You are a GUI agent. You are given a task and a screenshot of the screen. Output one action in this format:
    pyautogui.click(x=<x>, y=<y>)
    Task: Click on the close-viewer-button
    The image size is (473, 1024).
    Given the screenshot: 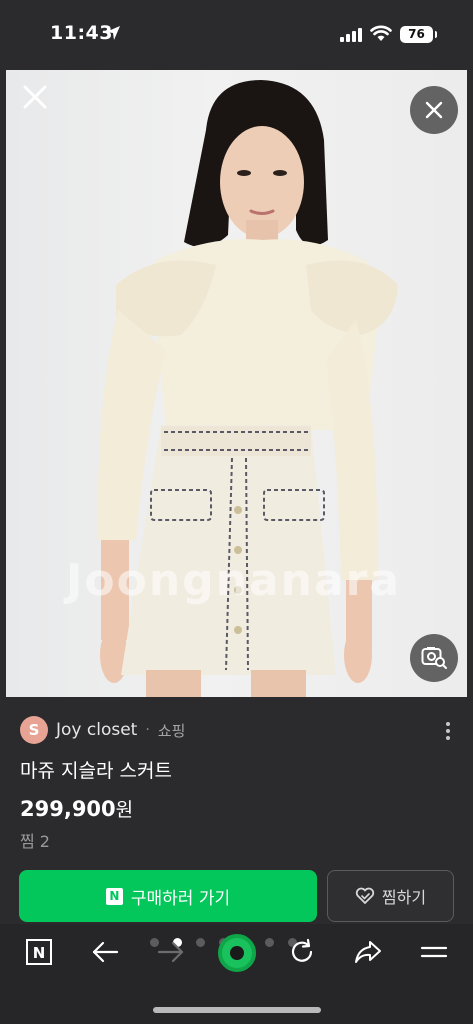 What is the action you would take?
    pyautogui.click(x=434, y=110)
    